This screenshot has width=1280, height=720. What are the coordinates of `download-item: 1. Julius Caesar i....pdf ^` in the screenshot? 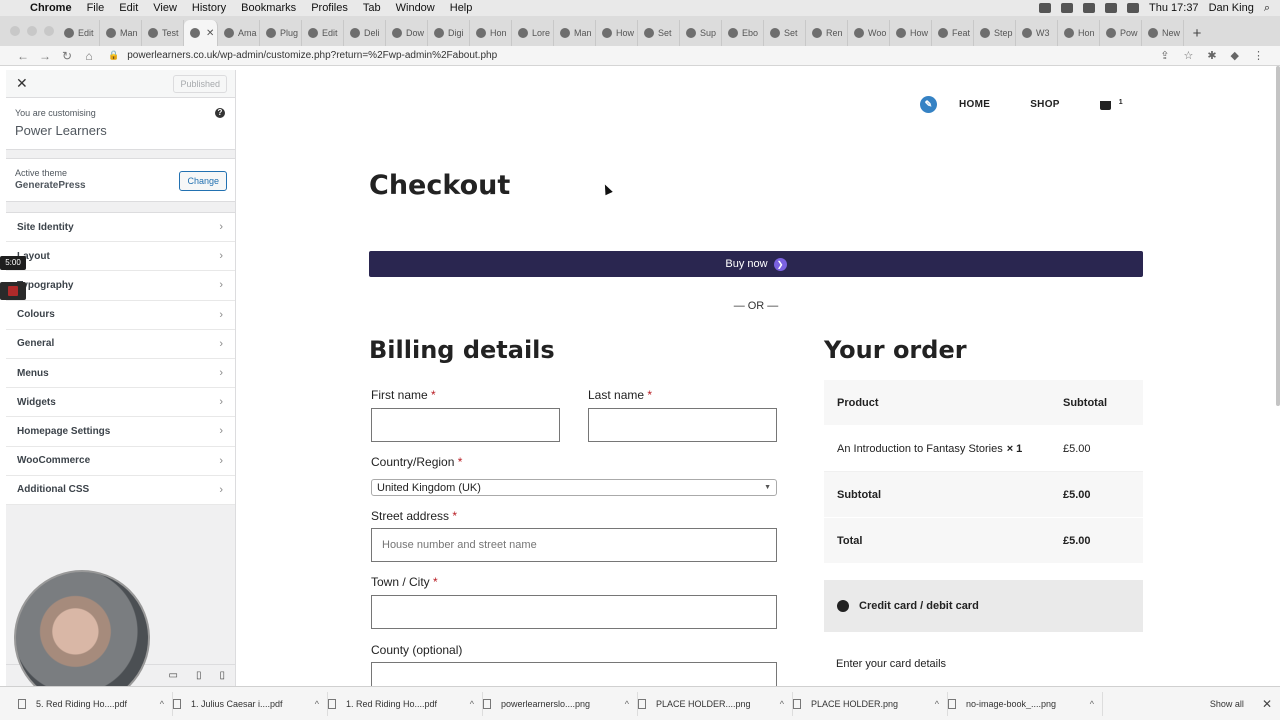 It's located at (250, 703).